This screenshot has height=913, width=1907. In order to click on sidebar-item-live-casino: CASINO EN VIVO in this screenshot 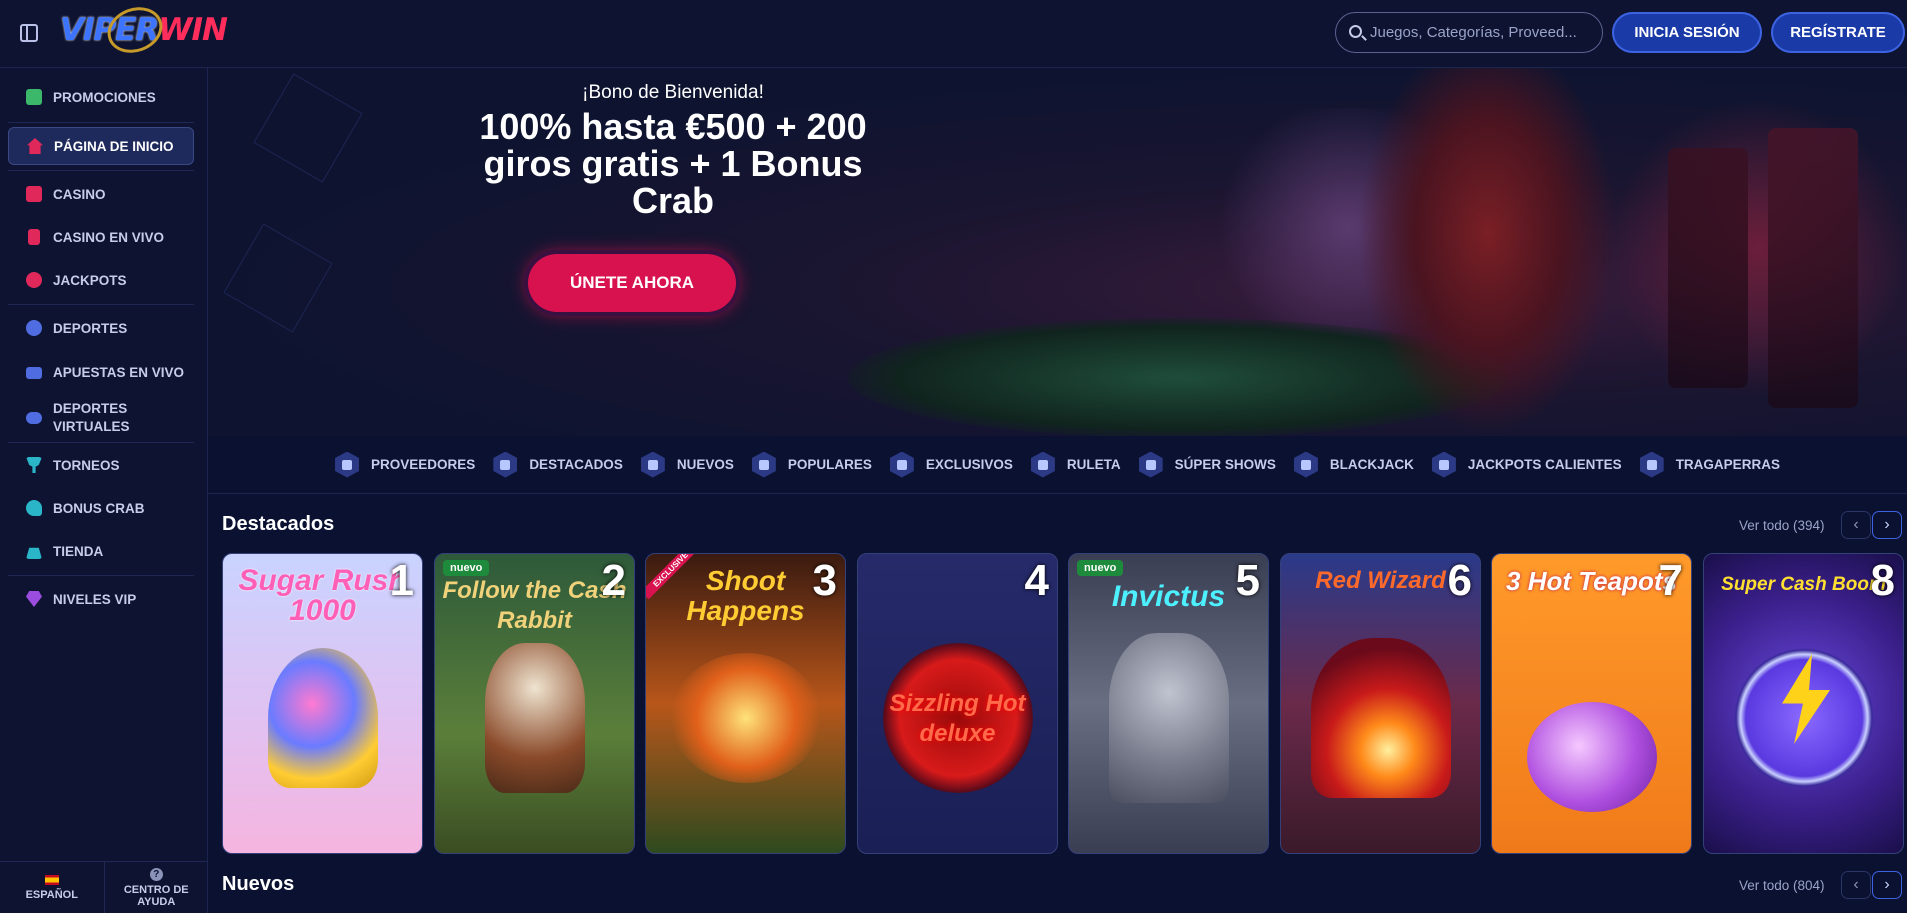, I will do `click(101, 237)`.